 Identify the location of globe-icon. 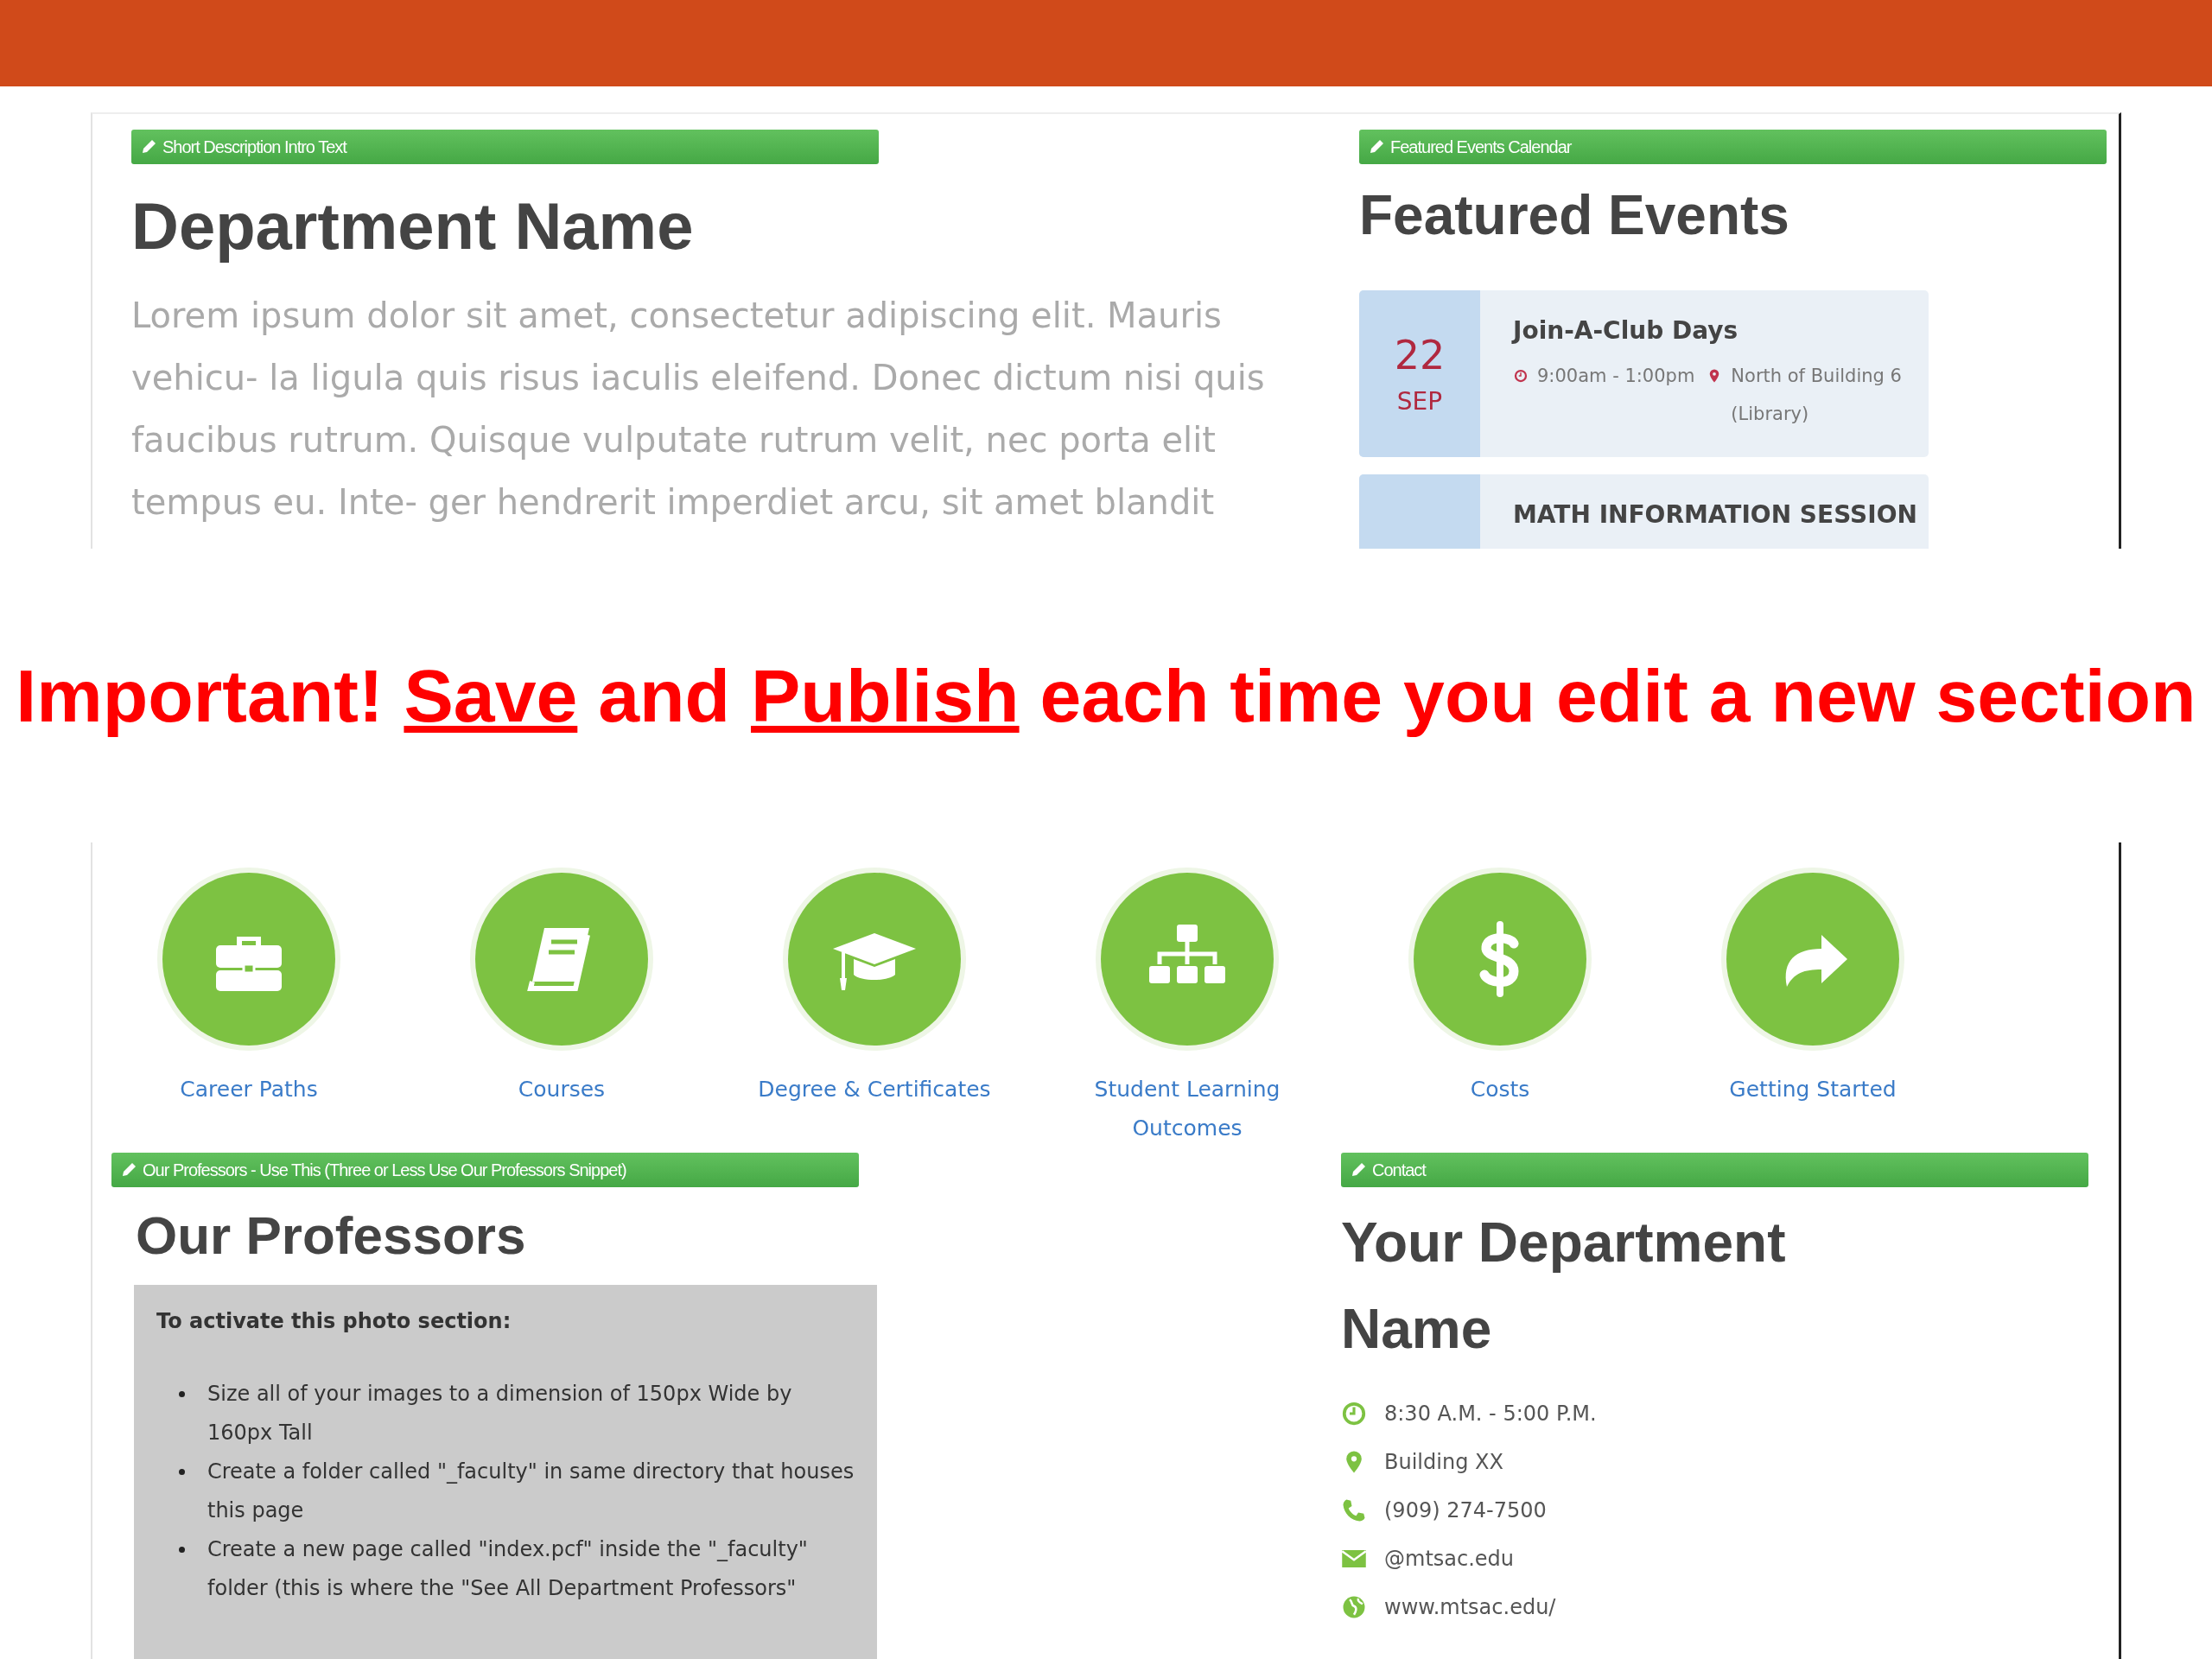
(1354, 1607).